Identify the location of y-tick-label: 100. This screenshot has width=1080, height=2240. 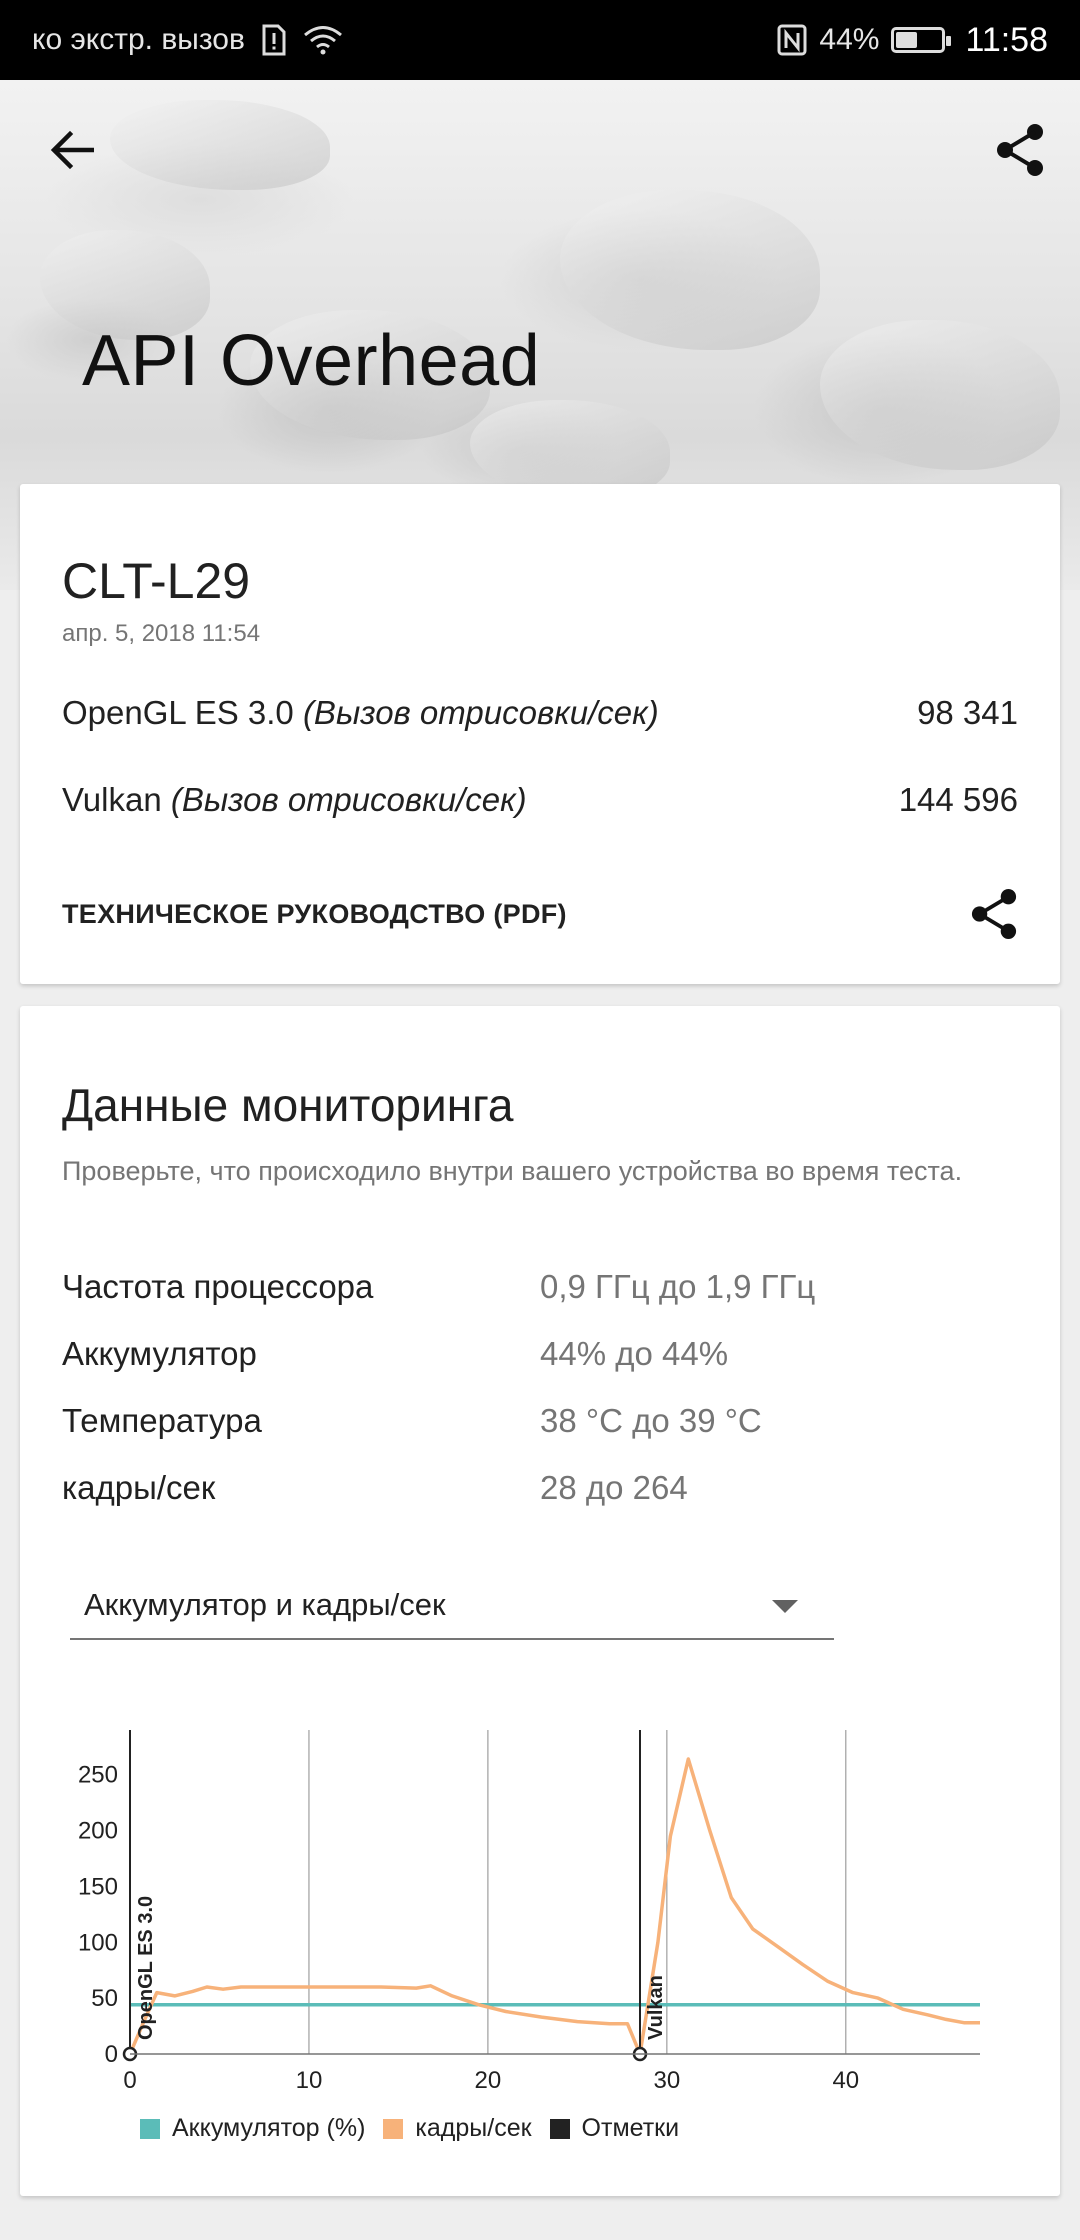
(98, 1942).